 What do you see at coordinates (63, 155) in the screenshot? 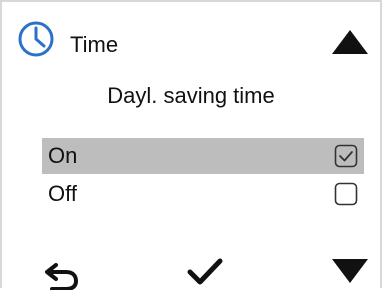
I see `option-label: On` at bounding box center [63, 155].